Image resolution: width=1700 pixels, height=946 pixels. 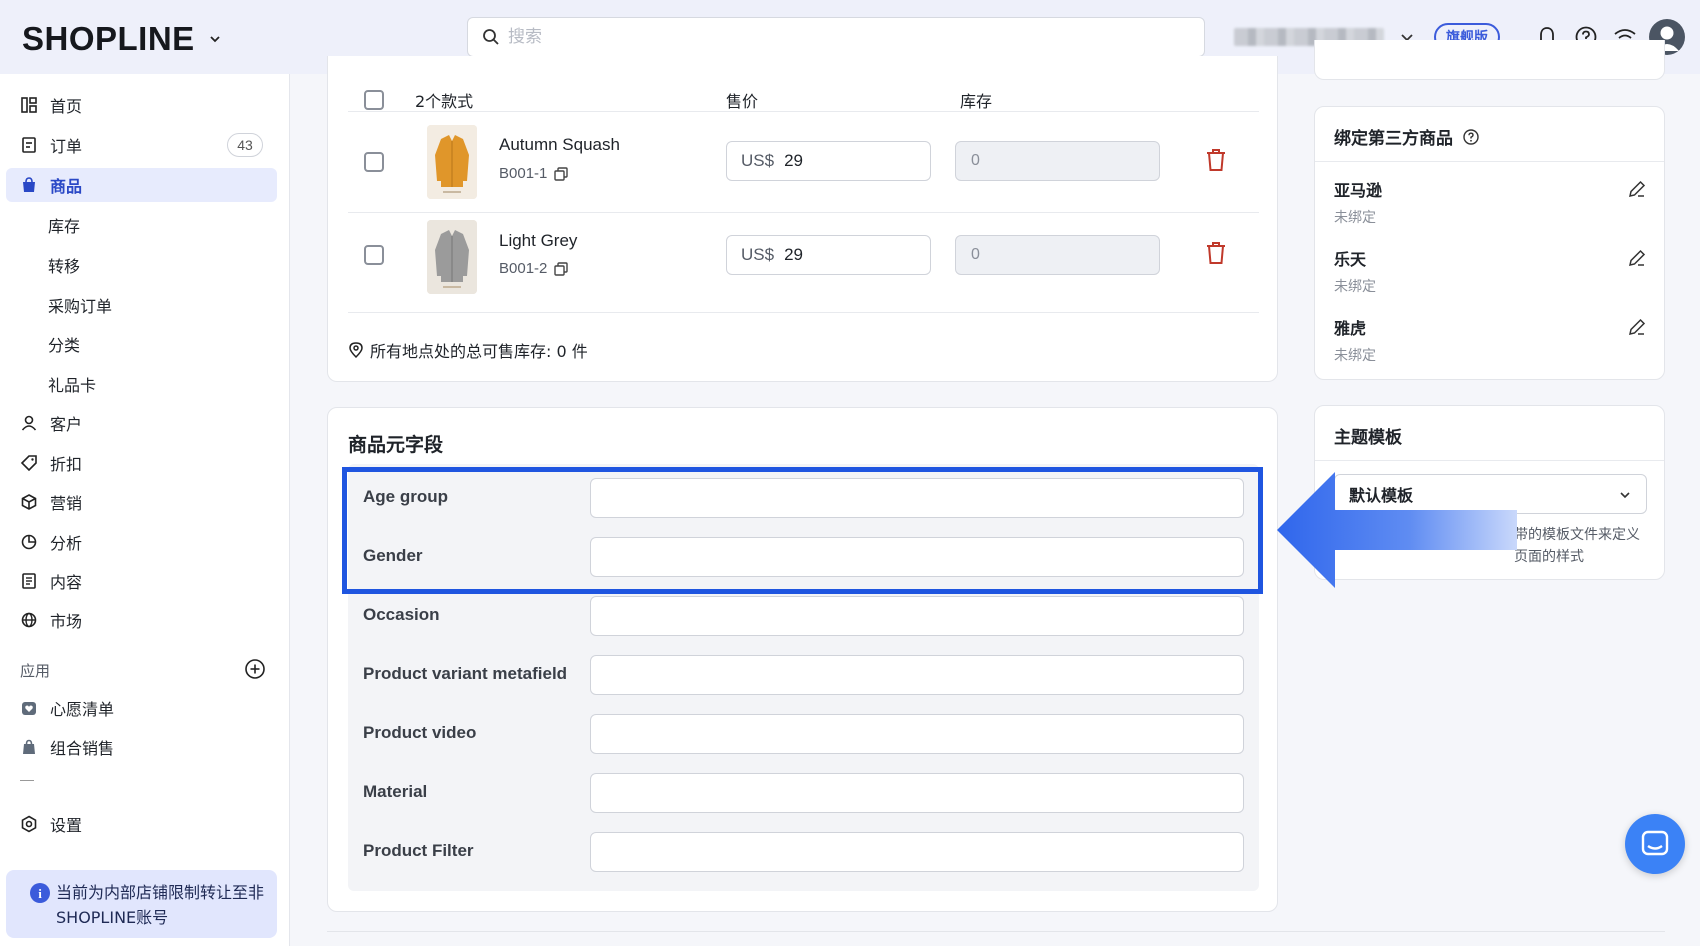 I want to click on sidebar-item-inventory: 库存, so click(x=141, y=225).